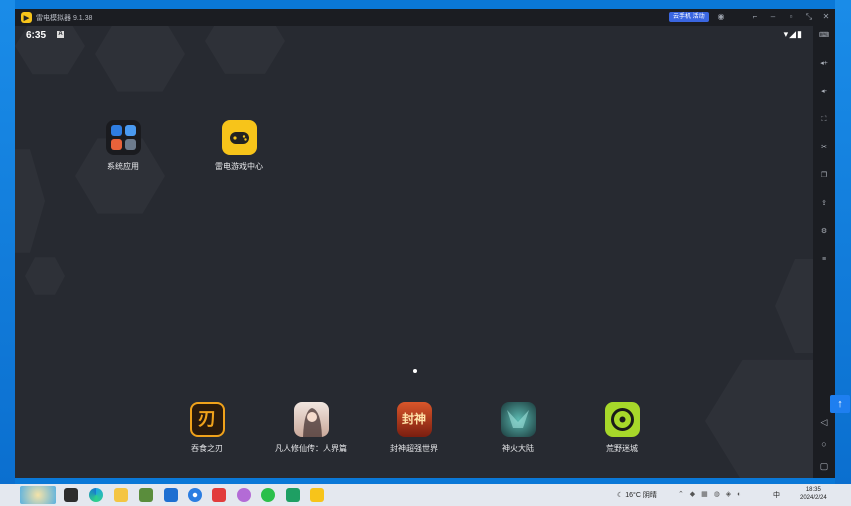 The height and width of the screenshot is (506, 851). Describe the element at coordinates (755, 17) in the screenshot. I see `menu-icon: ⌐` at that location.